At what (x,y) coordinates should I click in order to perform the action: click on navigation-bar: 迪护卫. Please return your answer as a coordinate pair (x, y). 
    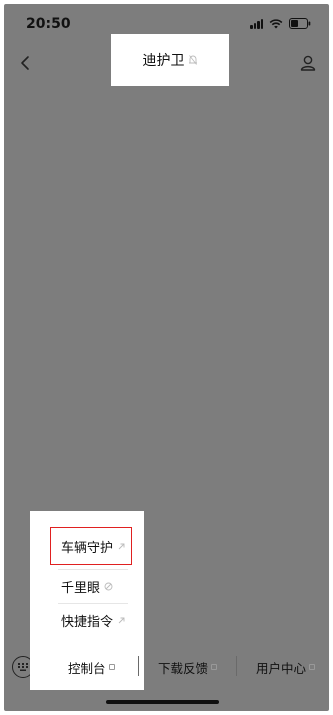
    Looking at the image, I should click on (166, 61).